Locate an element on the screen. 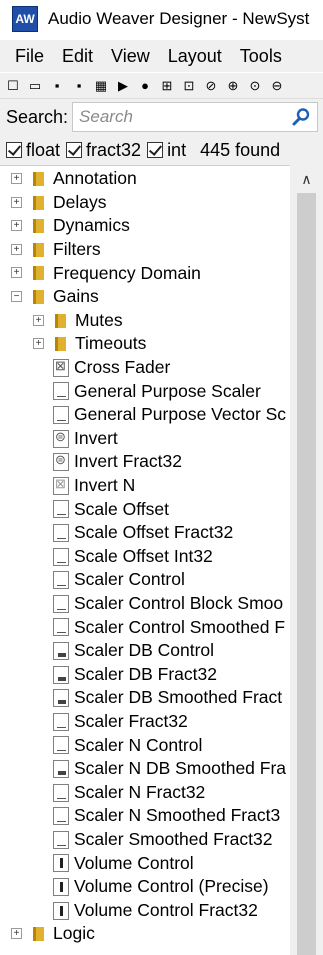 Image resolution: width=323 pixels, height=955 pixels. stop-icon: ● is located at coordinates (145, 86).